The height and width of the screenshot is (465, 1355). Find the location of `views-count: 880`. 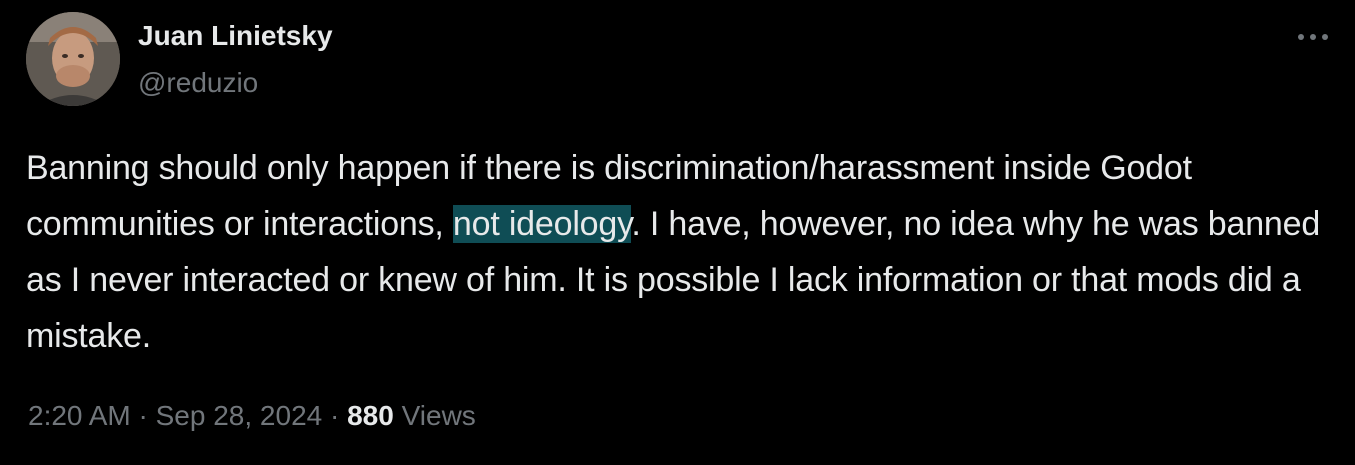

views-count: 880 is located at coordinates (370, 415).